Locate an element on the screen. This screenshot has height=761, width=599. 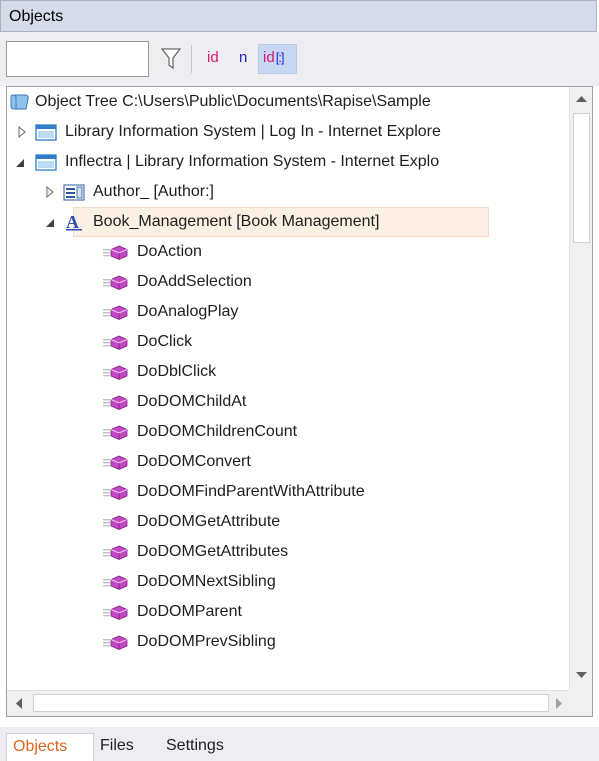
vertical-scroll-thumb is located at coordinates (581, 178).